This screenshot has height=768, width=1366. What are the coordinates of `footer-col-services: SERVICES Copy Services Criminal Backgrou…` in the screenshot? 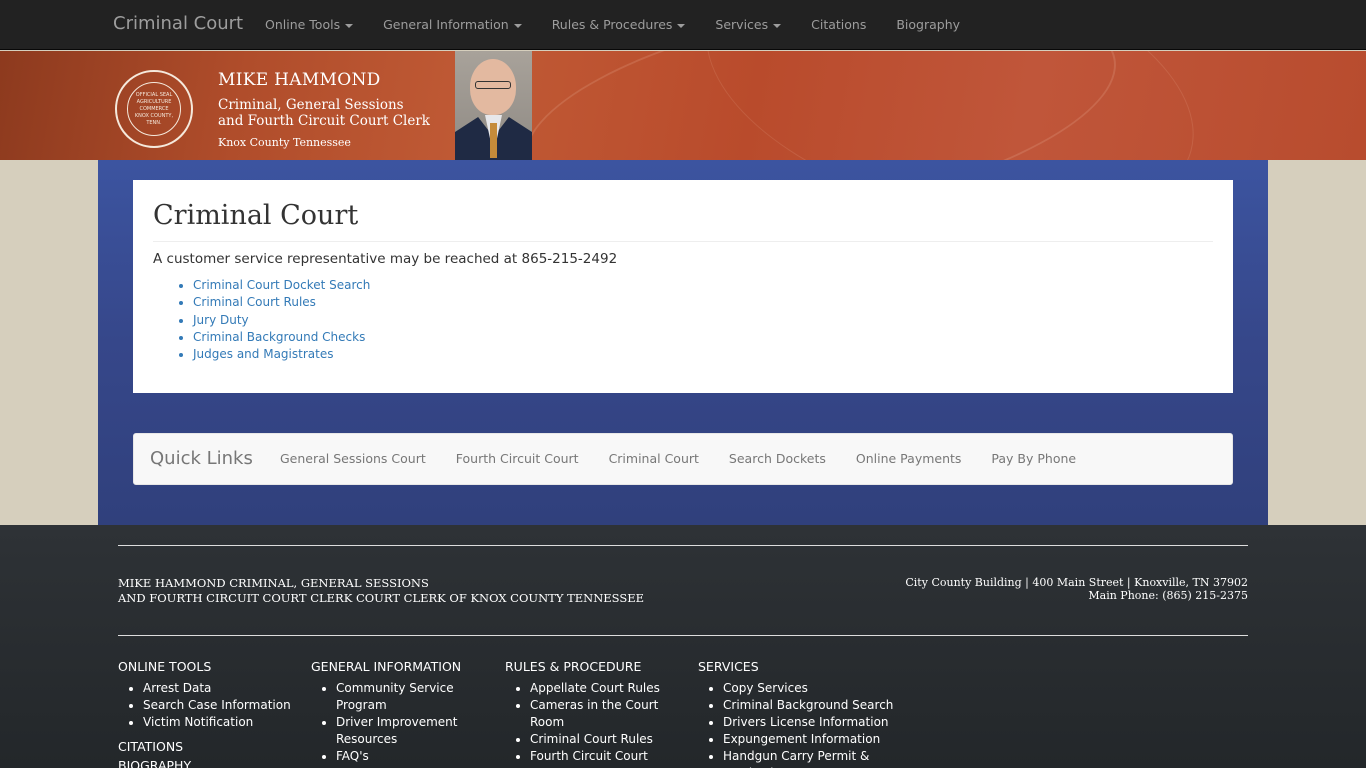 It's located at (818, 713).